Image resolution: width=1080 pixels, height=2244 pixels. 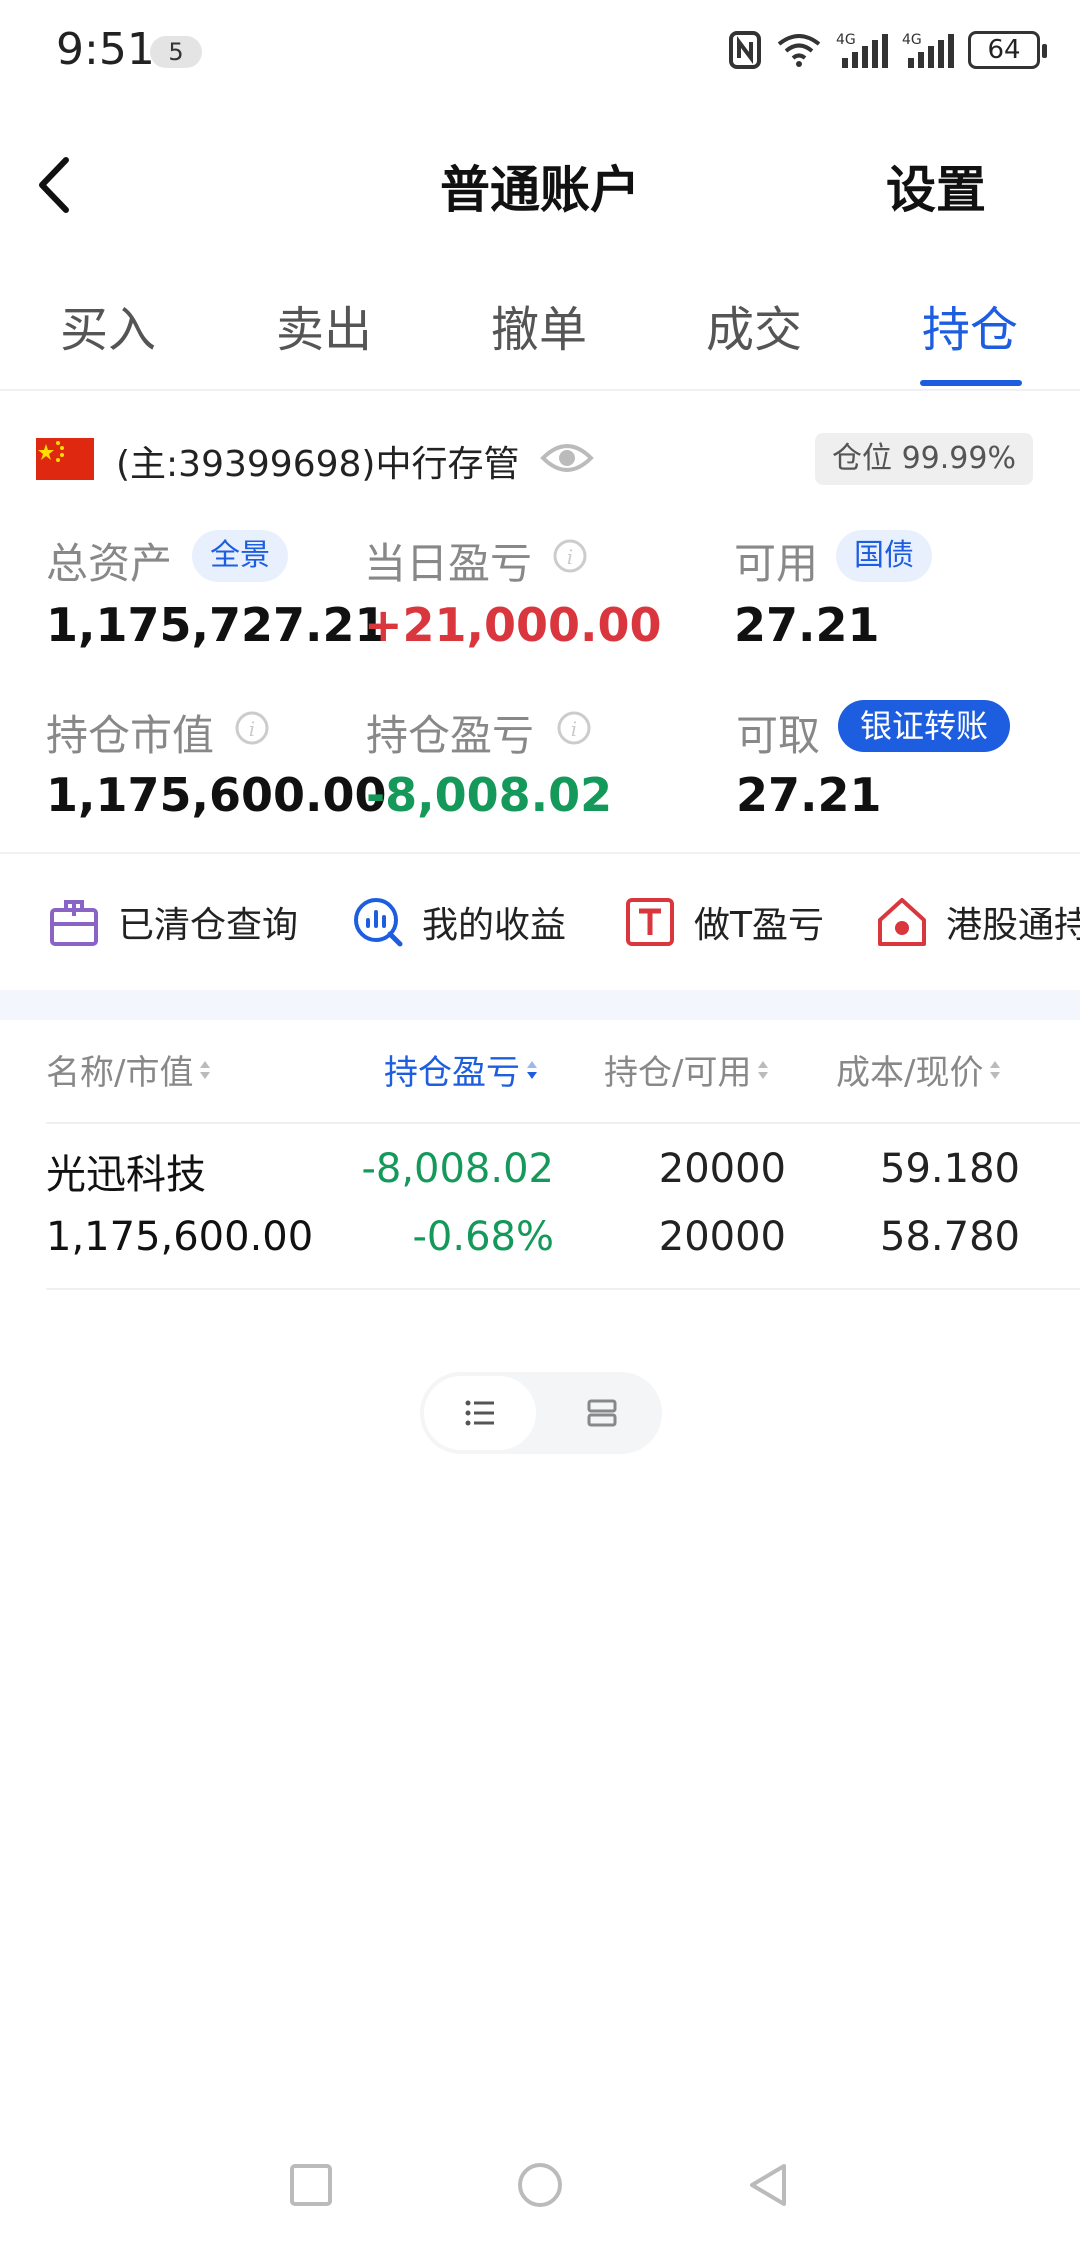 What do you see at coordinates (936, 186) in the screenshot?
I see `settings-button: 设置` at bounding box center [936, 186].